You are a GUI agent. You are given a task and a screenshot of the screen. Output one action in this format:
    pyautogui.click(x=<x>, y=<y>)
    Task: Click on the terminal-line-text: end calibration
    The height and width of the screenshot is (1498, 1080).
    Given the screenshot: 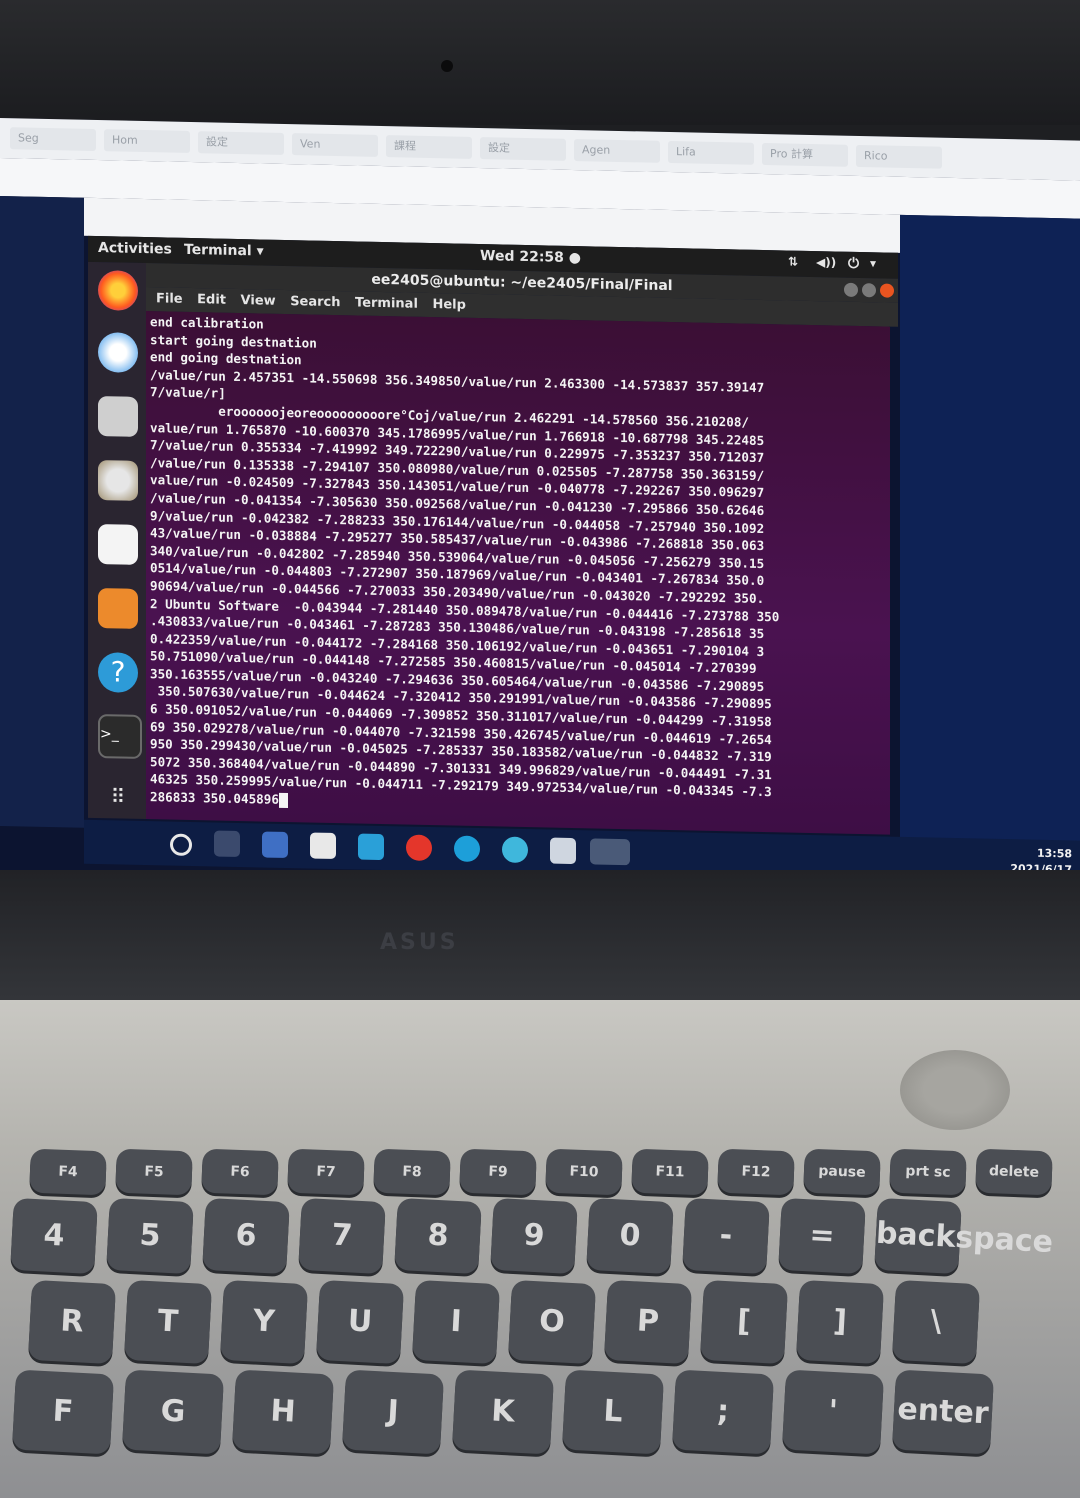 What is the action you would take?
    pyautogui.click(x=207, y=323)
    